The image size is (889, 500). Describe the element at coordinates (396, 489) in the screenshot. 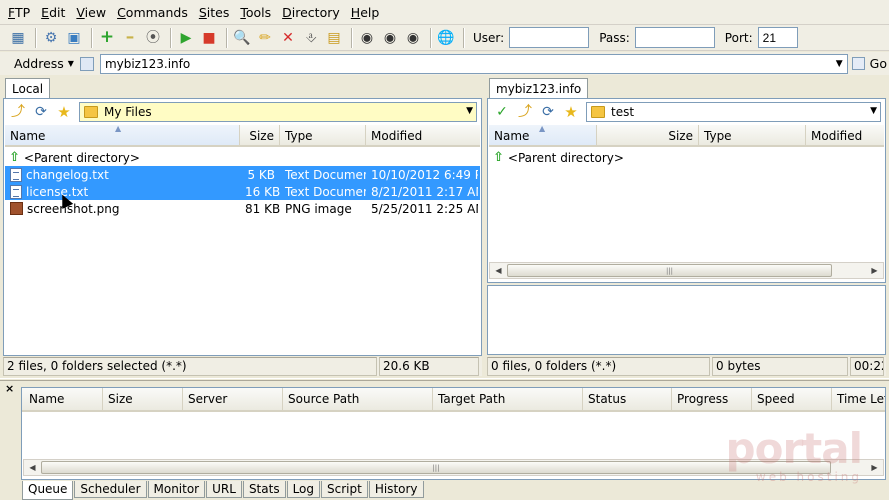

I see `tab-history: History` at that location.